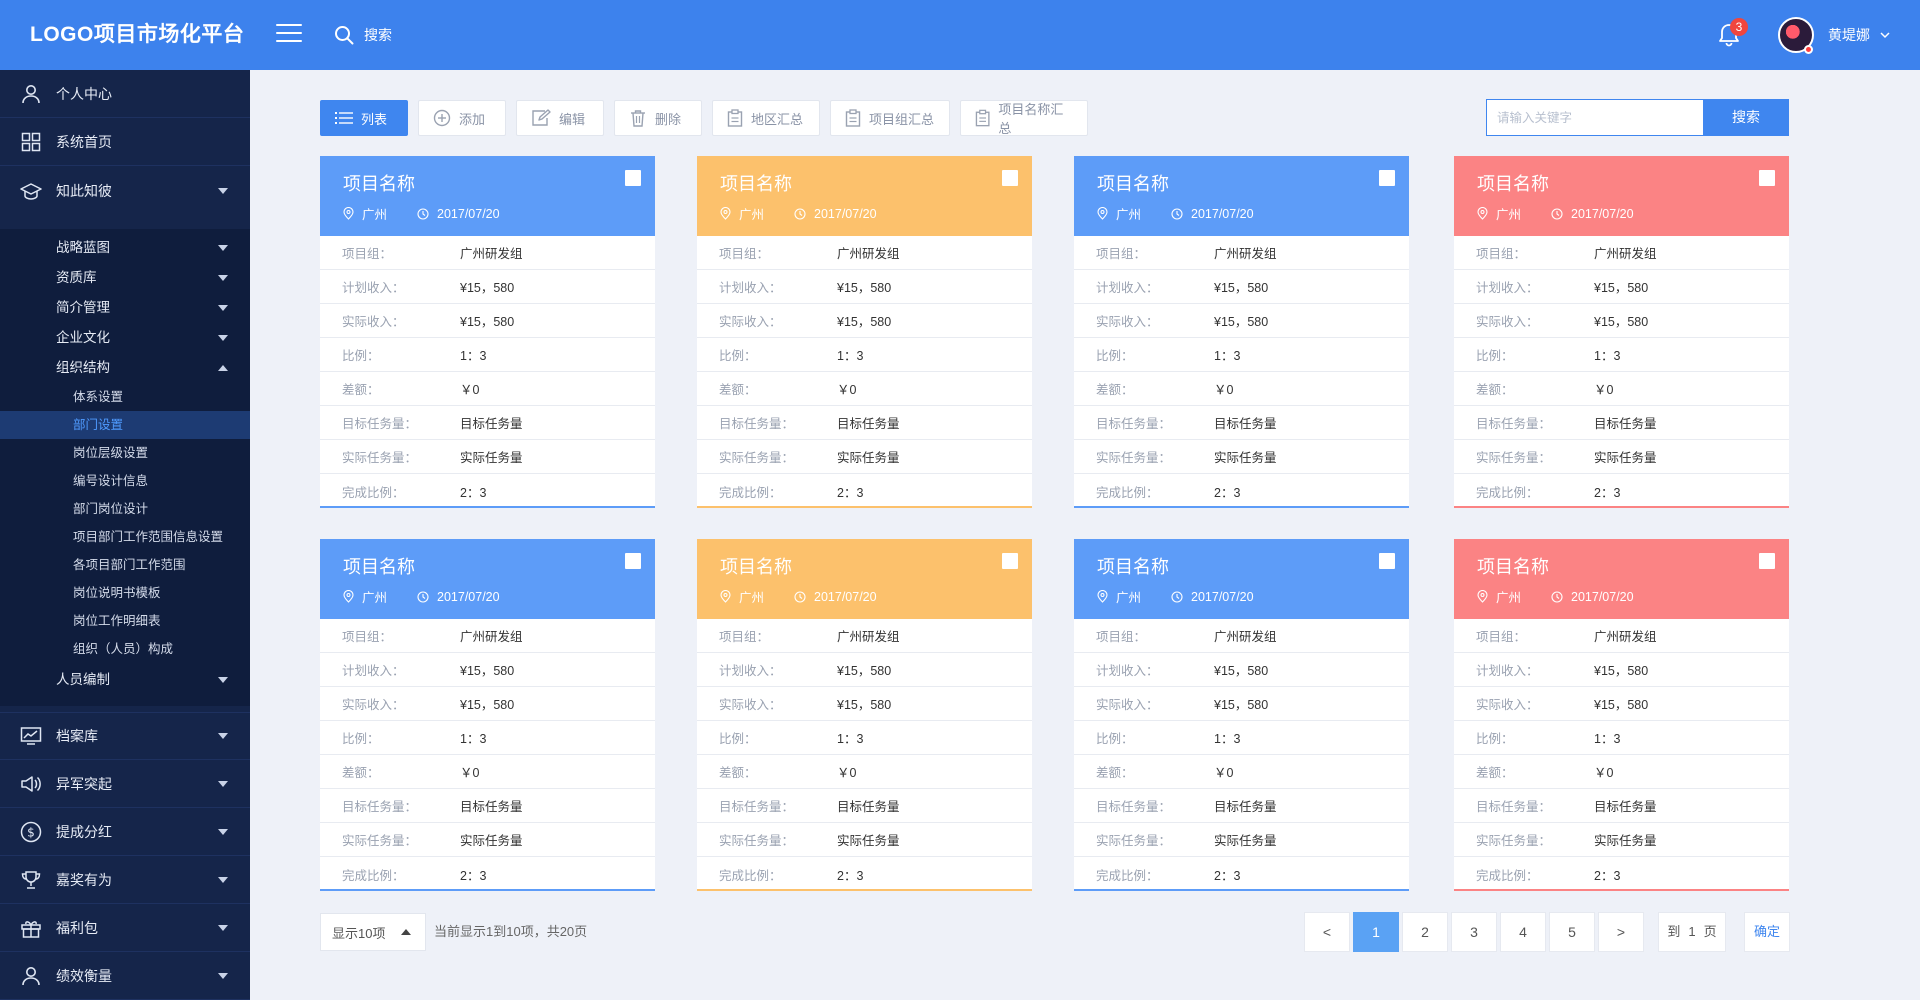  Describe the element at coordinates (364, 118) in the screenshot. I see `list-button: 列表` at that location.